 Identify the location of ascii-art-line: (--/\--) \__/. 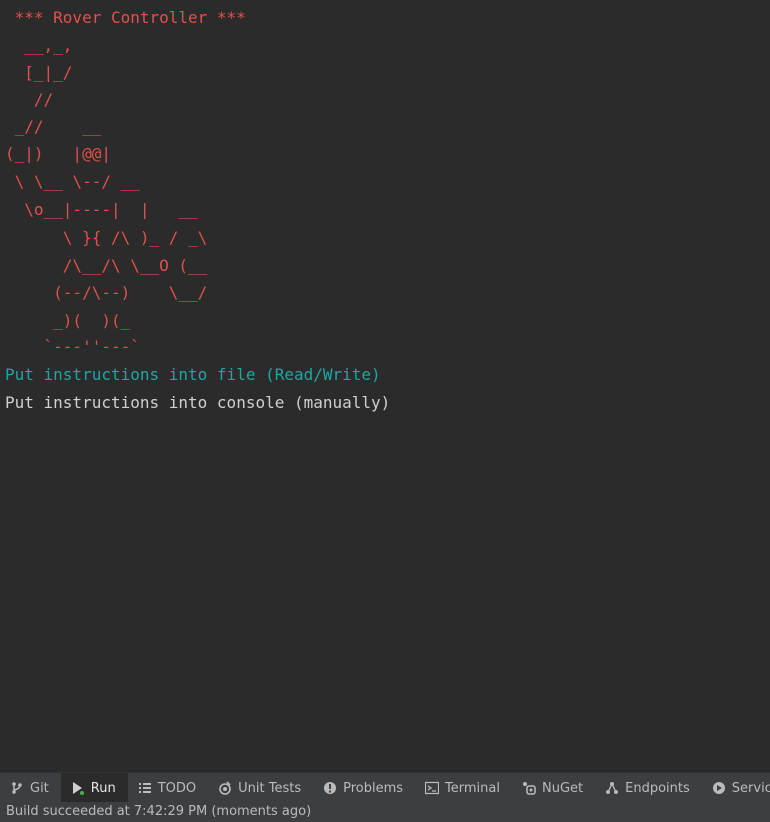
(106, 292).